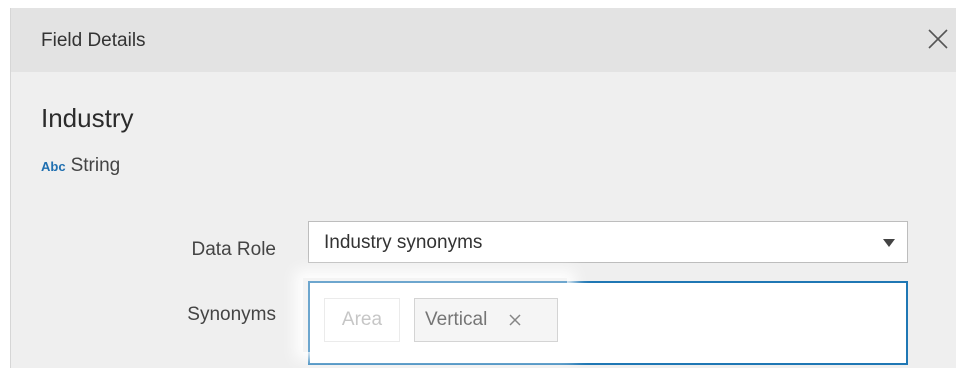  What do you see at coordinates (403, 242) in the screenshot?
I see `data-role-value: Industry synonyms` at bounding box center [403, 242].